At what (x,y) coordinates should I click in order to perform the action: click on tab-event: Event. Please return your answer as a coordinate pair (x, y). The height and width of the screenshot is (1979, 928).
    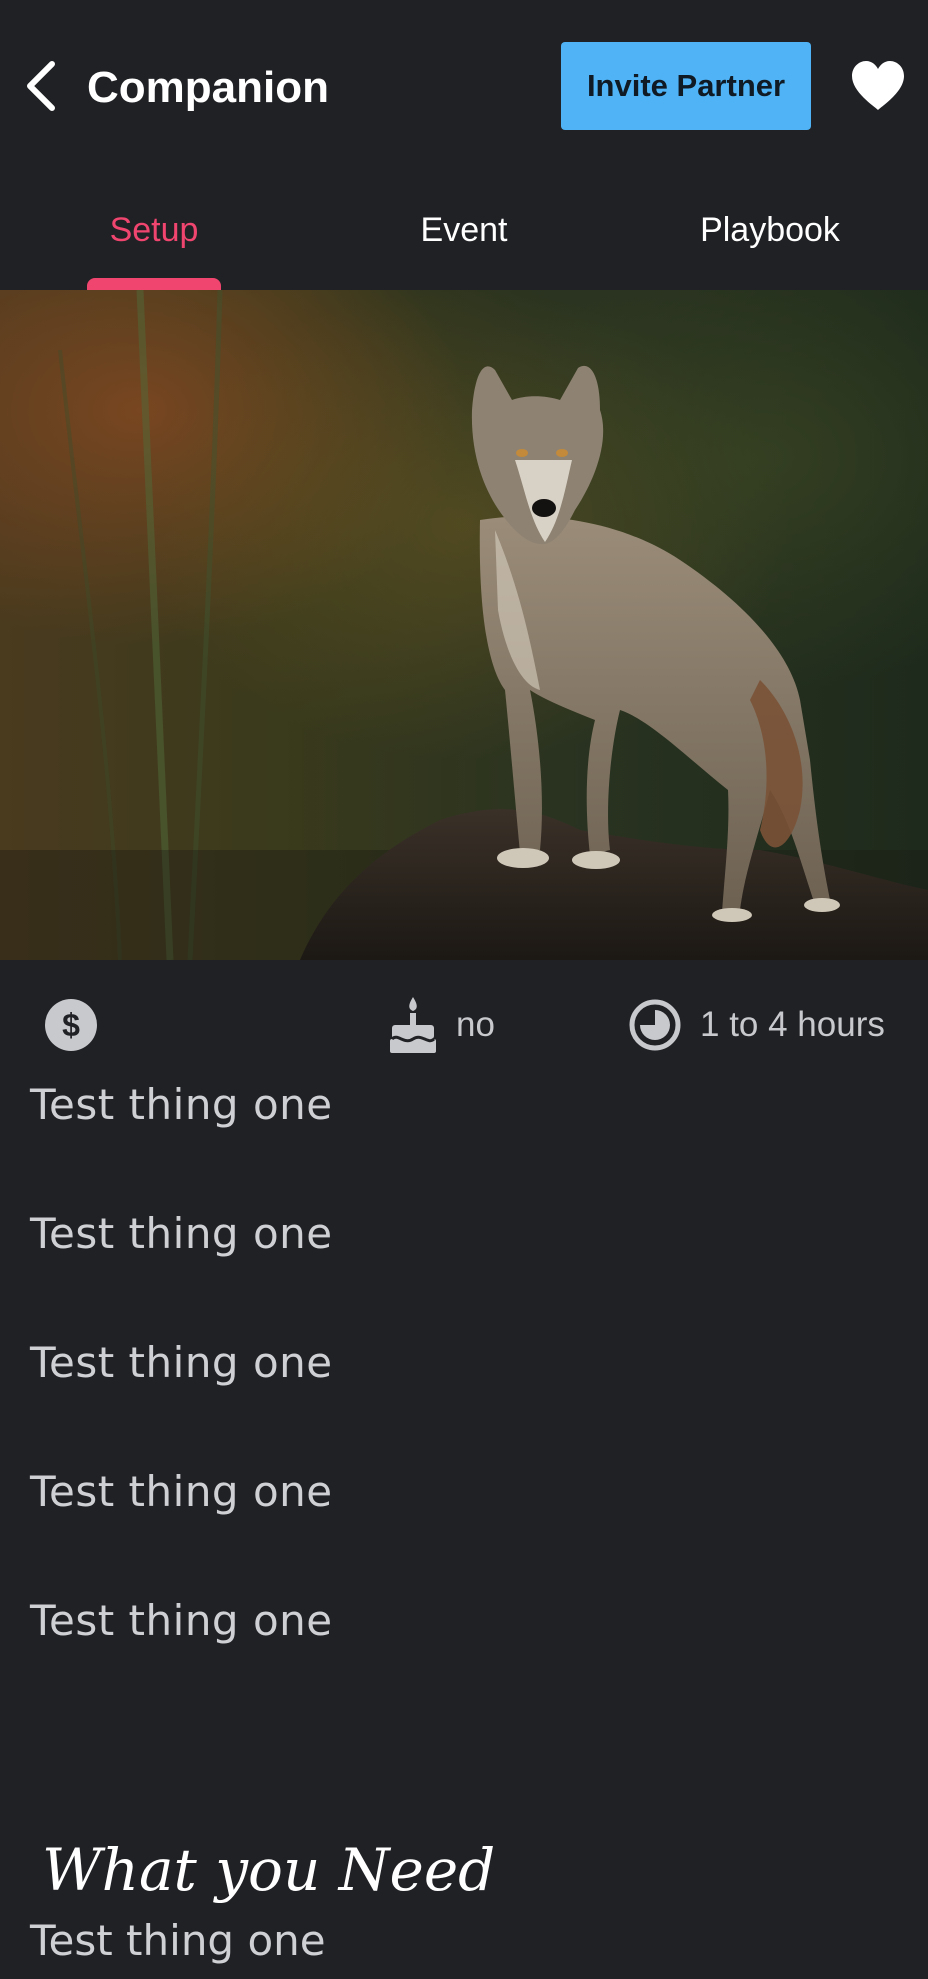
    Looking at the image, I should click on (464, 230).